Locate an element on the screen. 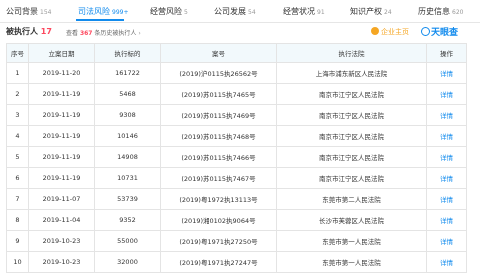 Image resolution: width=480 pixels, height=273 pixels. section-title: 被执行人 17 is located at coordinates (29, 31).